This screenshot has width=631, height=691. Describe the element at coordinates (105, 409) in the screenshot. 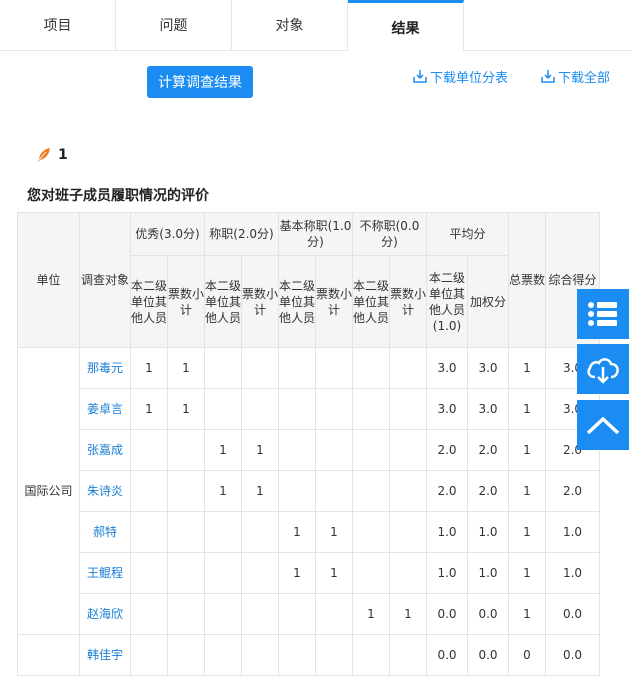

I see `target-name-link: 姜卓言` at that location.